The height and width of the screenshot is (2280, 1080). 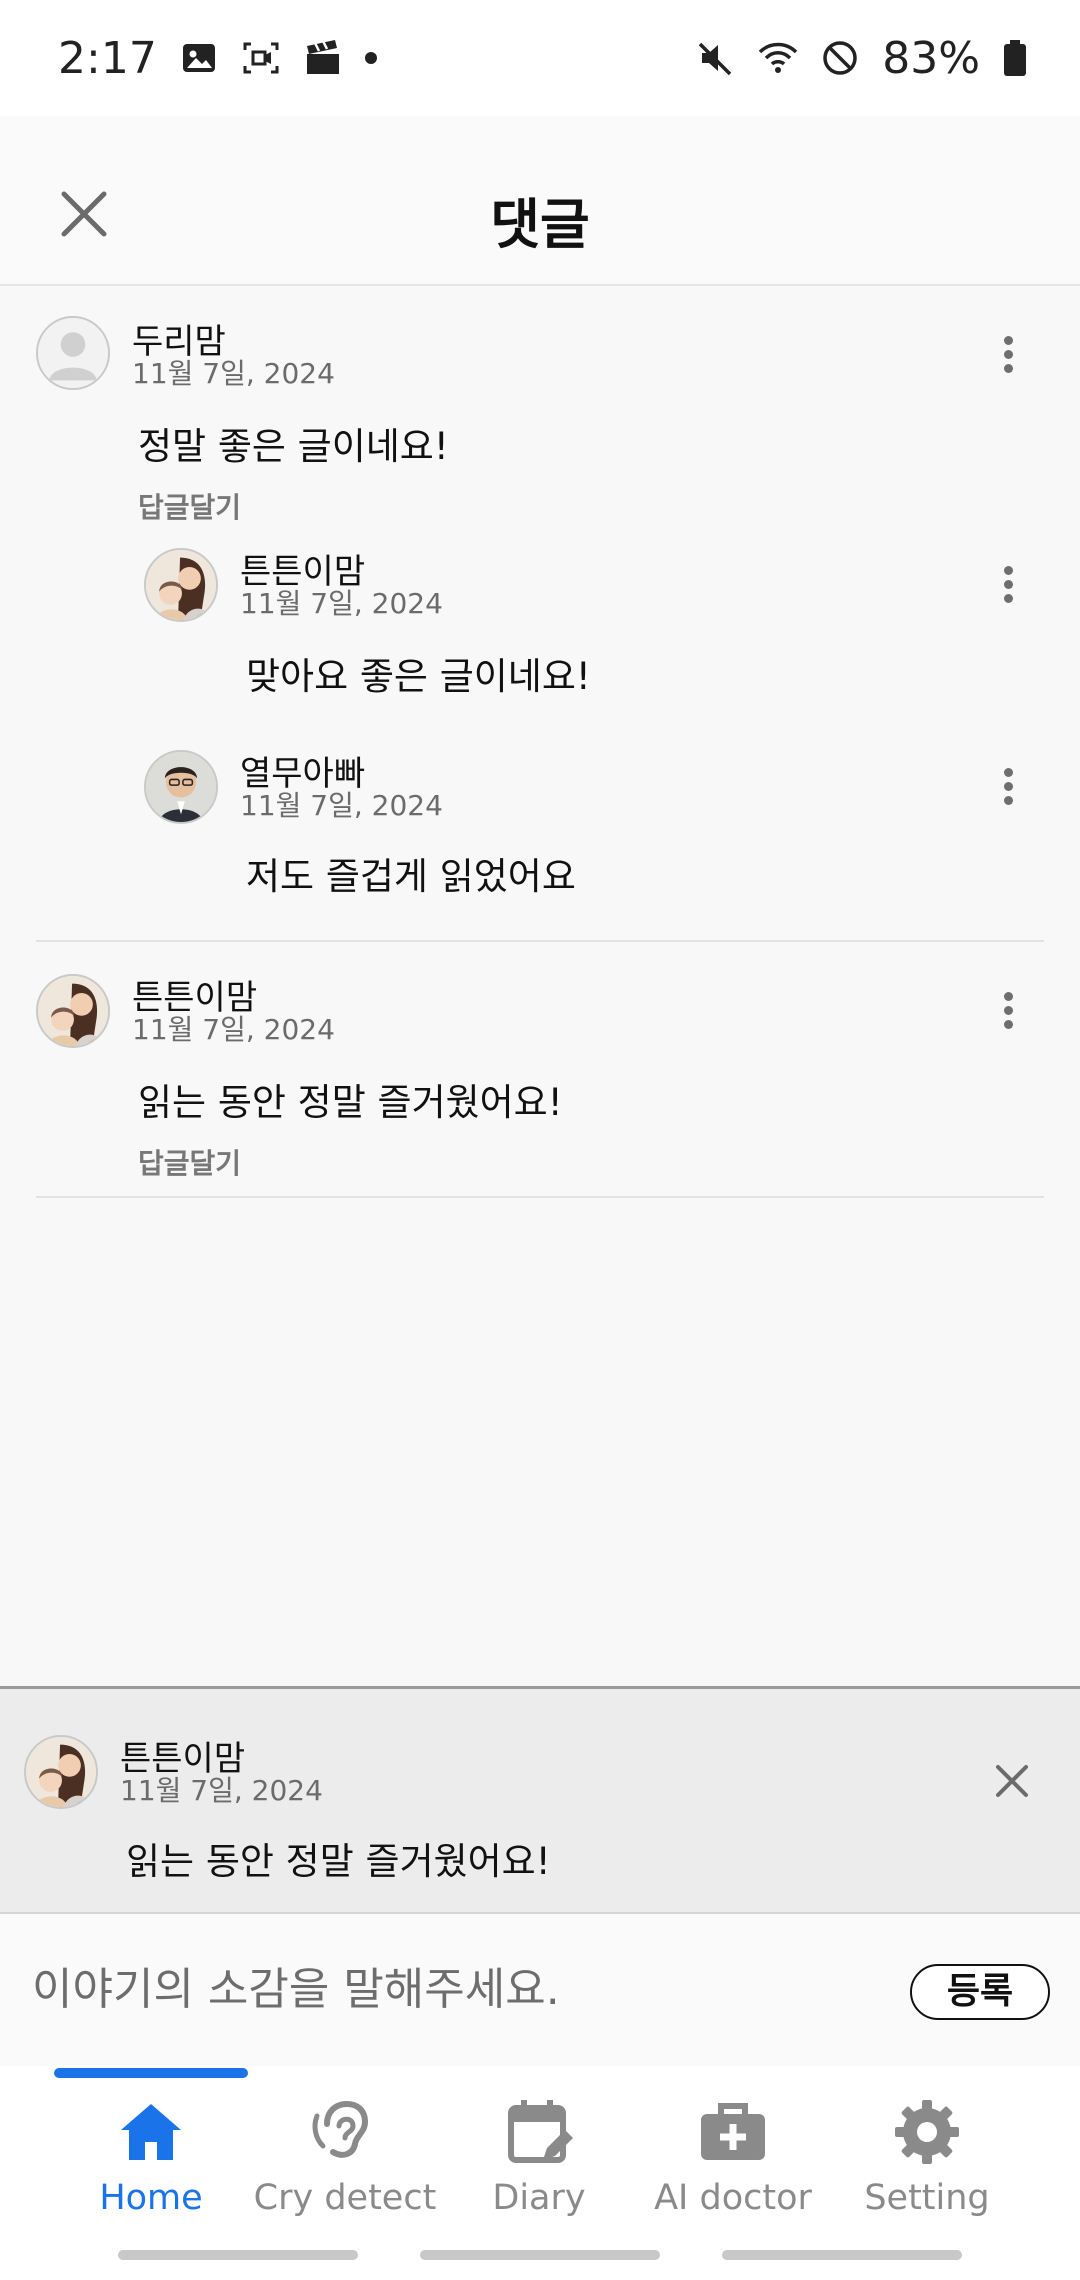 I want to click on comment-input, so click(x=452, y=1989).